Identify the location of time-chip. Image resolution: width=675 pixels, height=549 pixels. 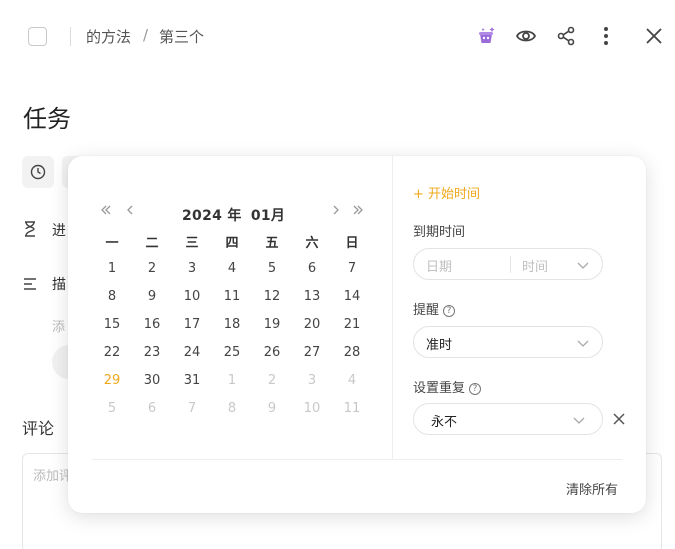
(38, 172).